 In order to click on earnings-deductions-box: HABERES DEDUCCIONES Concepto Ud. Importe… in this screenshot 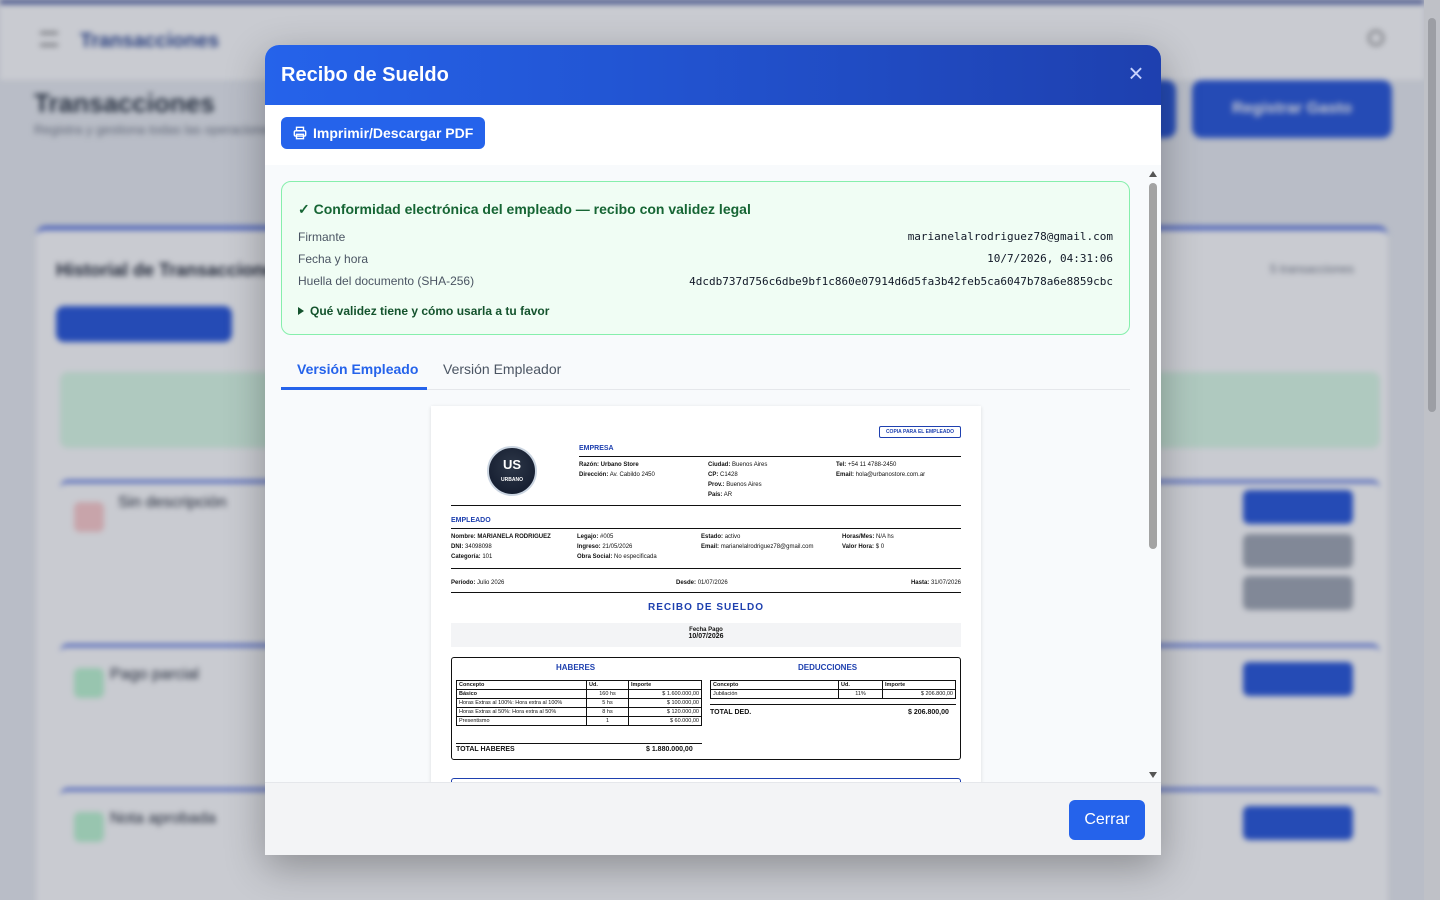, I will do `click(706, 708)`.